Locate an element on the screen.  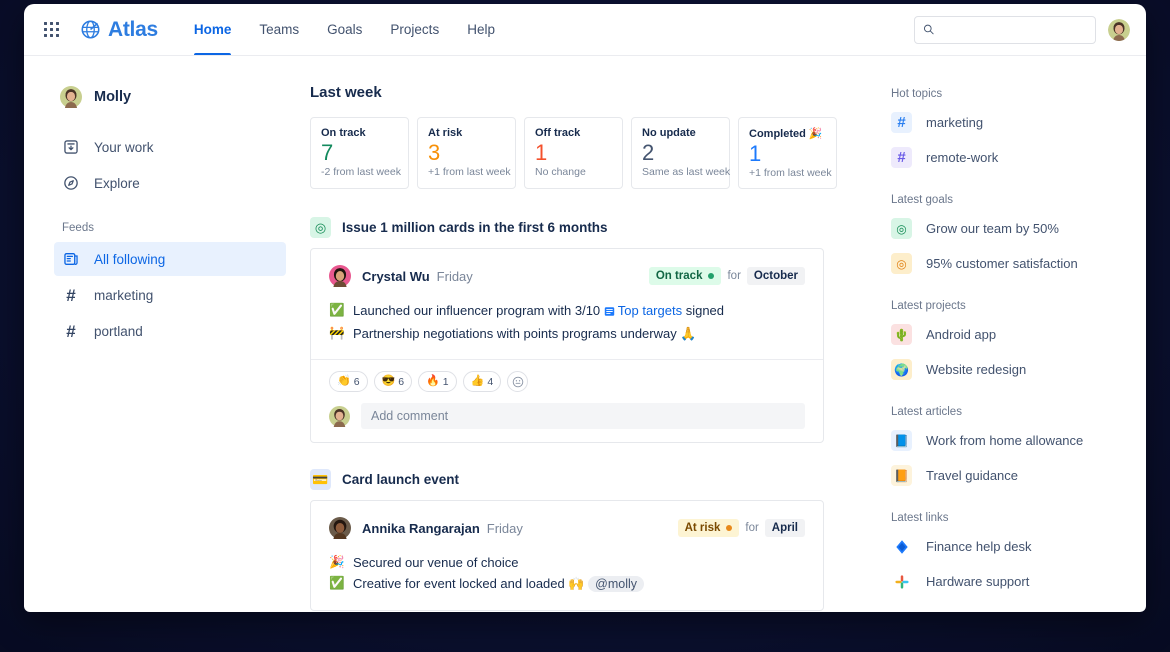
nav-link-teams: Teams is located at coordinates (279, 29).